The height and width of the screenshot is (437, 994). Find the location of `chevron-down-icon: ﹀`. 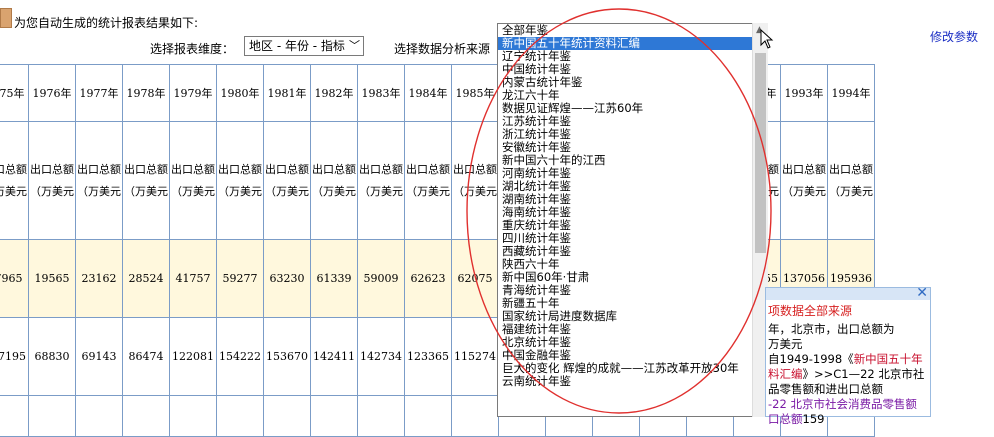

chevron-down-icon: ﹀ is located at coordinates (354, 45).